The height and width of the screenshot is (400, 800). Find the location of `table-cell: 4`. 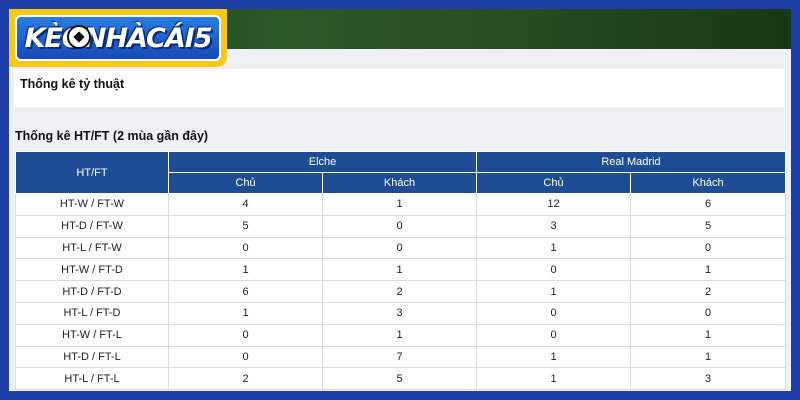

table-cell: 4 is located at coordinates (245, 204).